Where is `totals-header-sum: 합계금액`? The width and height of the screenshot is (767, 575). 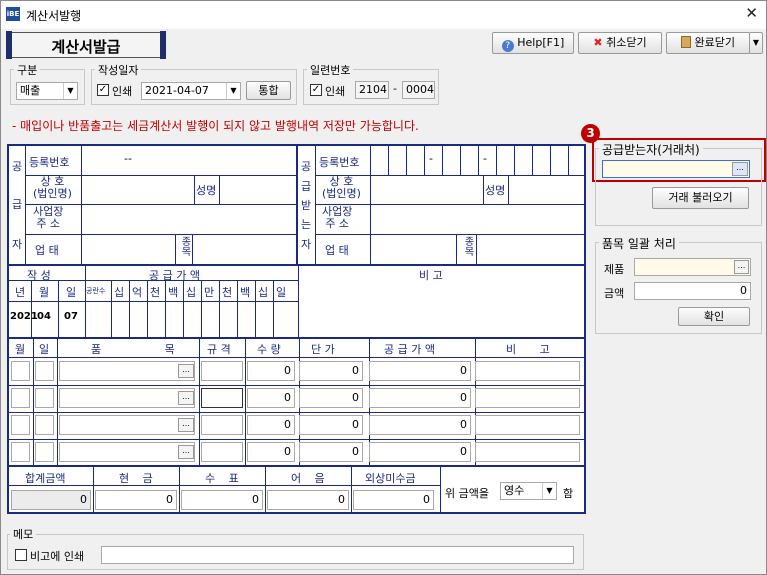 totals-header-sum: 합계금액 is located at coordinates (45, 478).